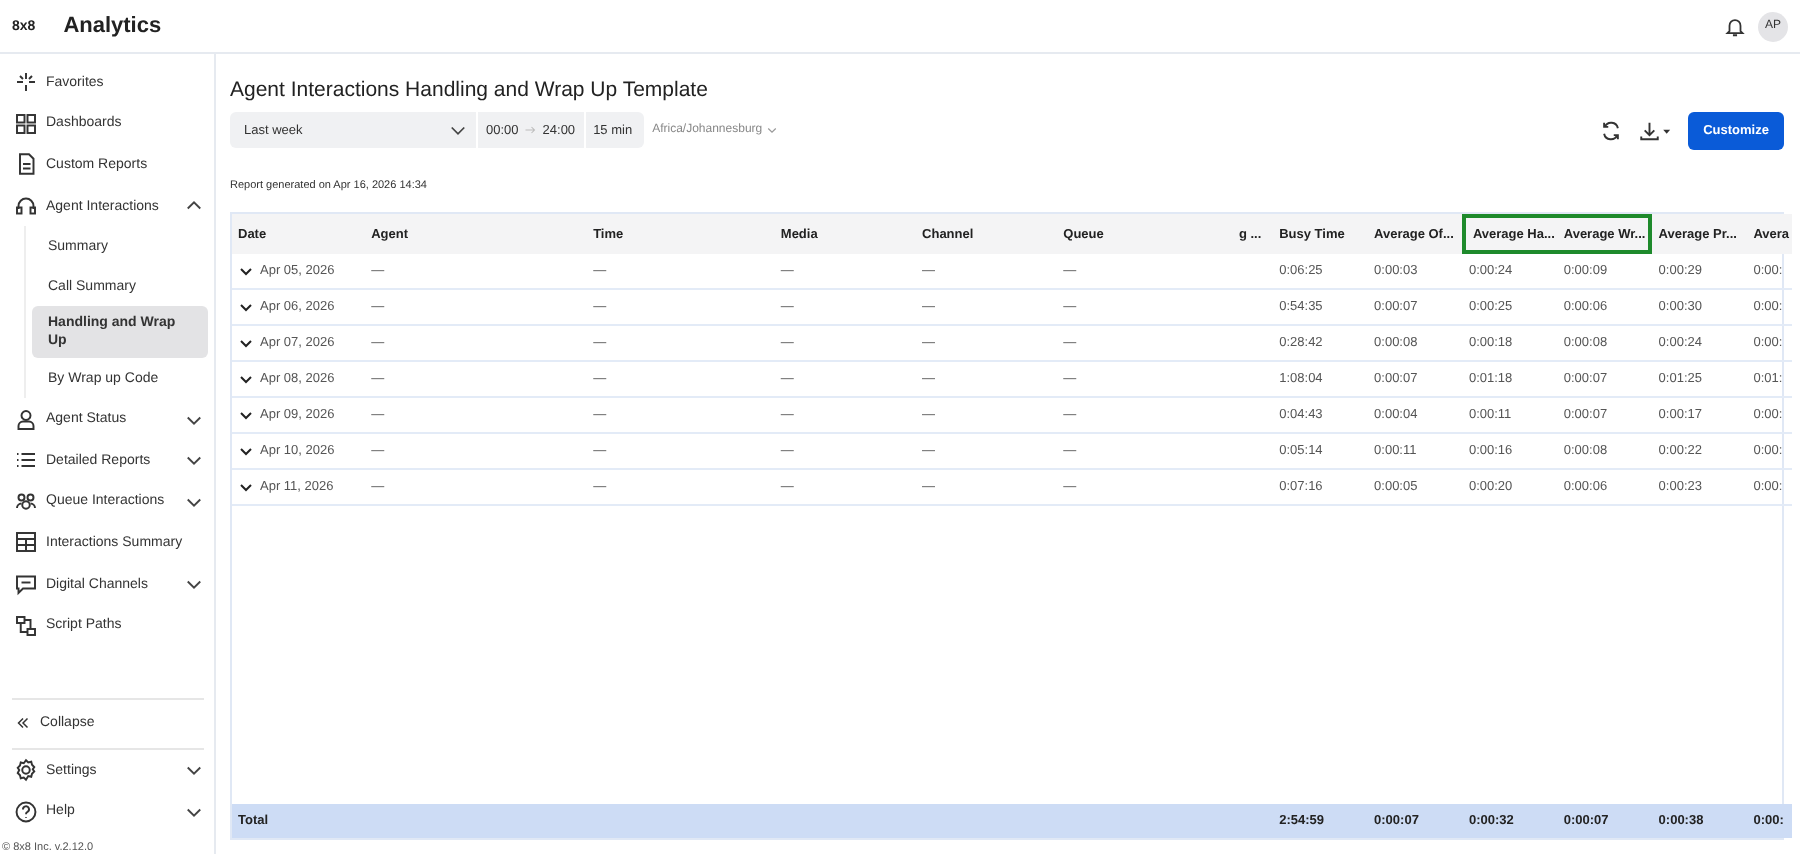 This screenshot has width=1800, height=854. What do you see at coordinates (112, 26) in the screenshot?
I see `app-title: Analytics` at bounding box center [112, 26].